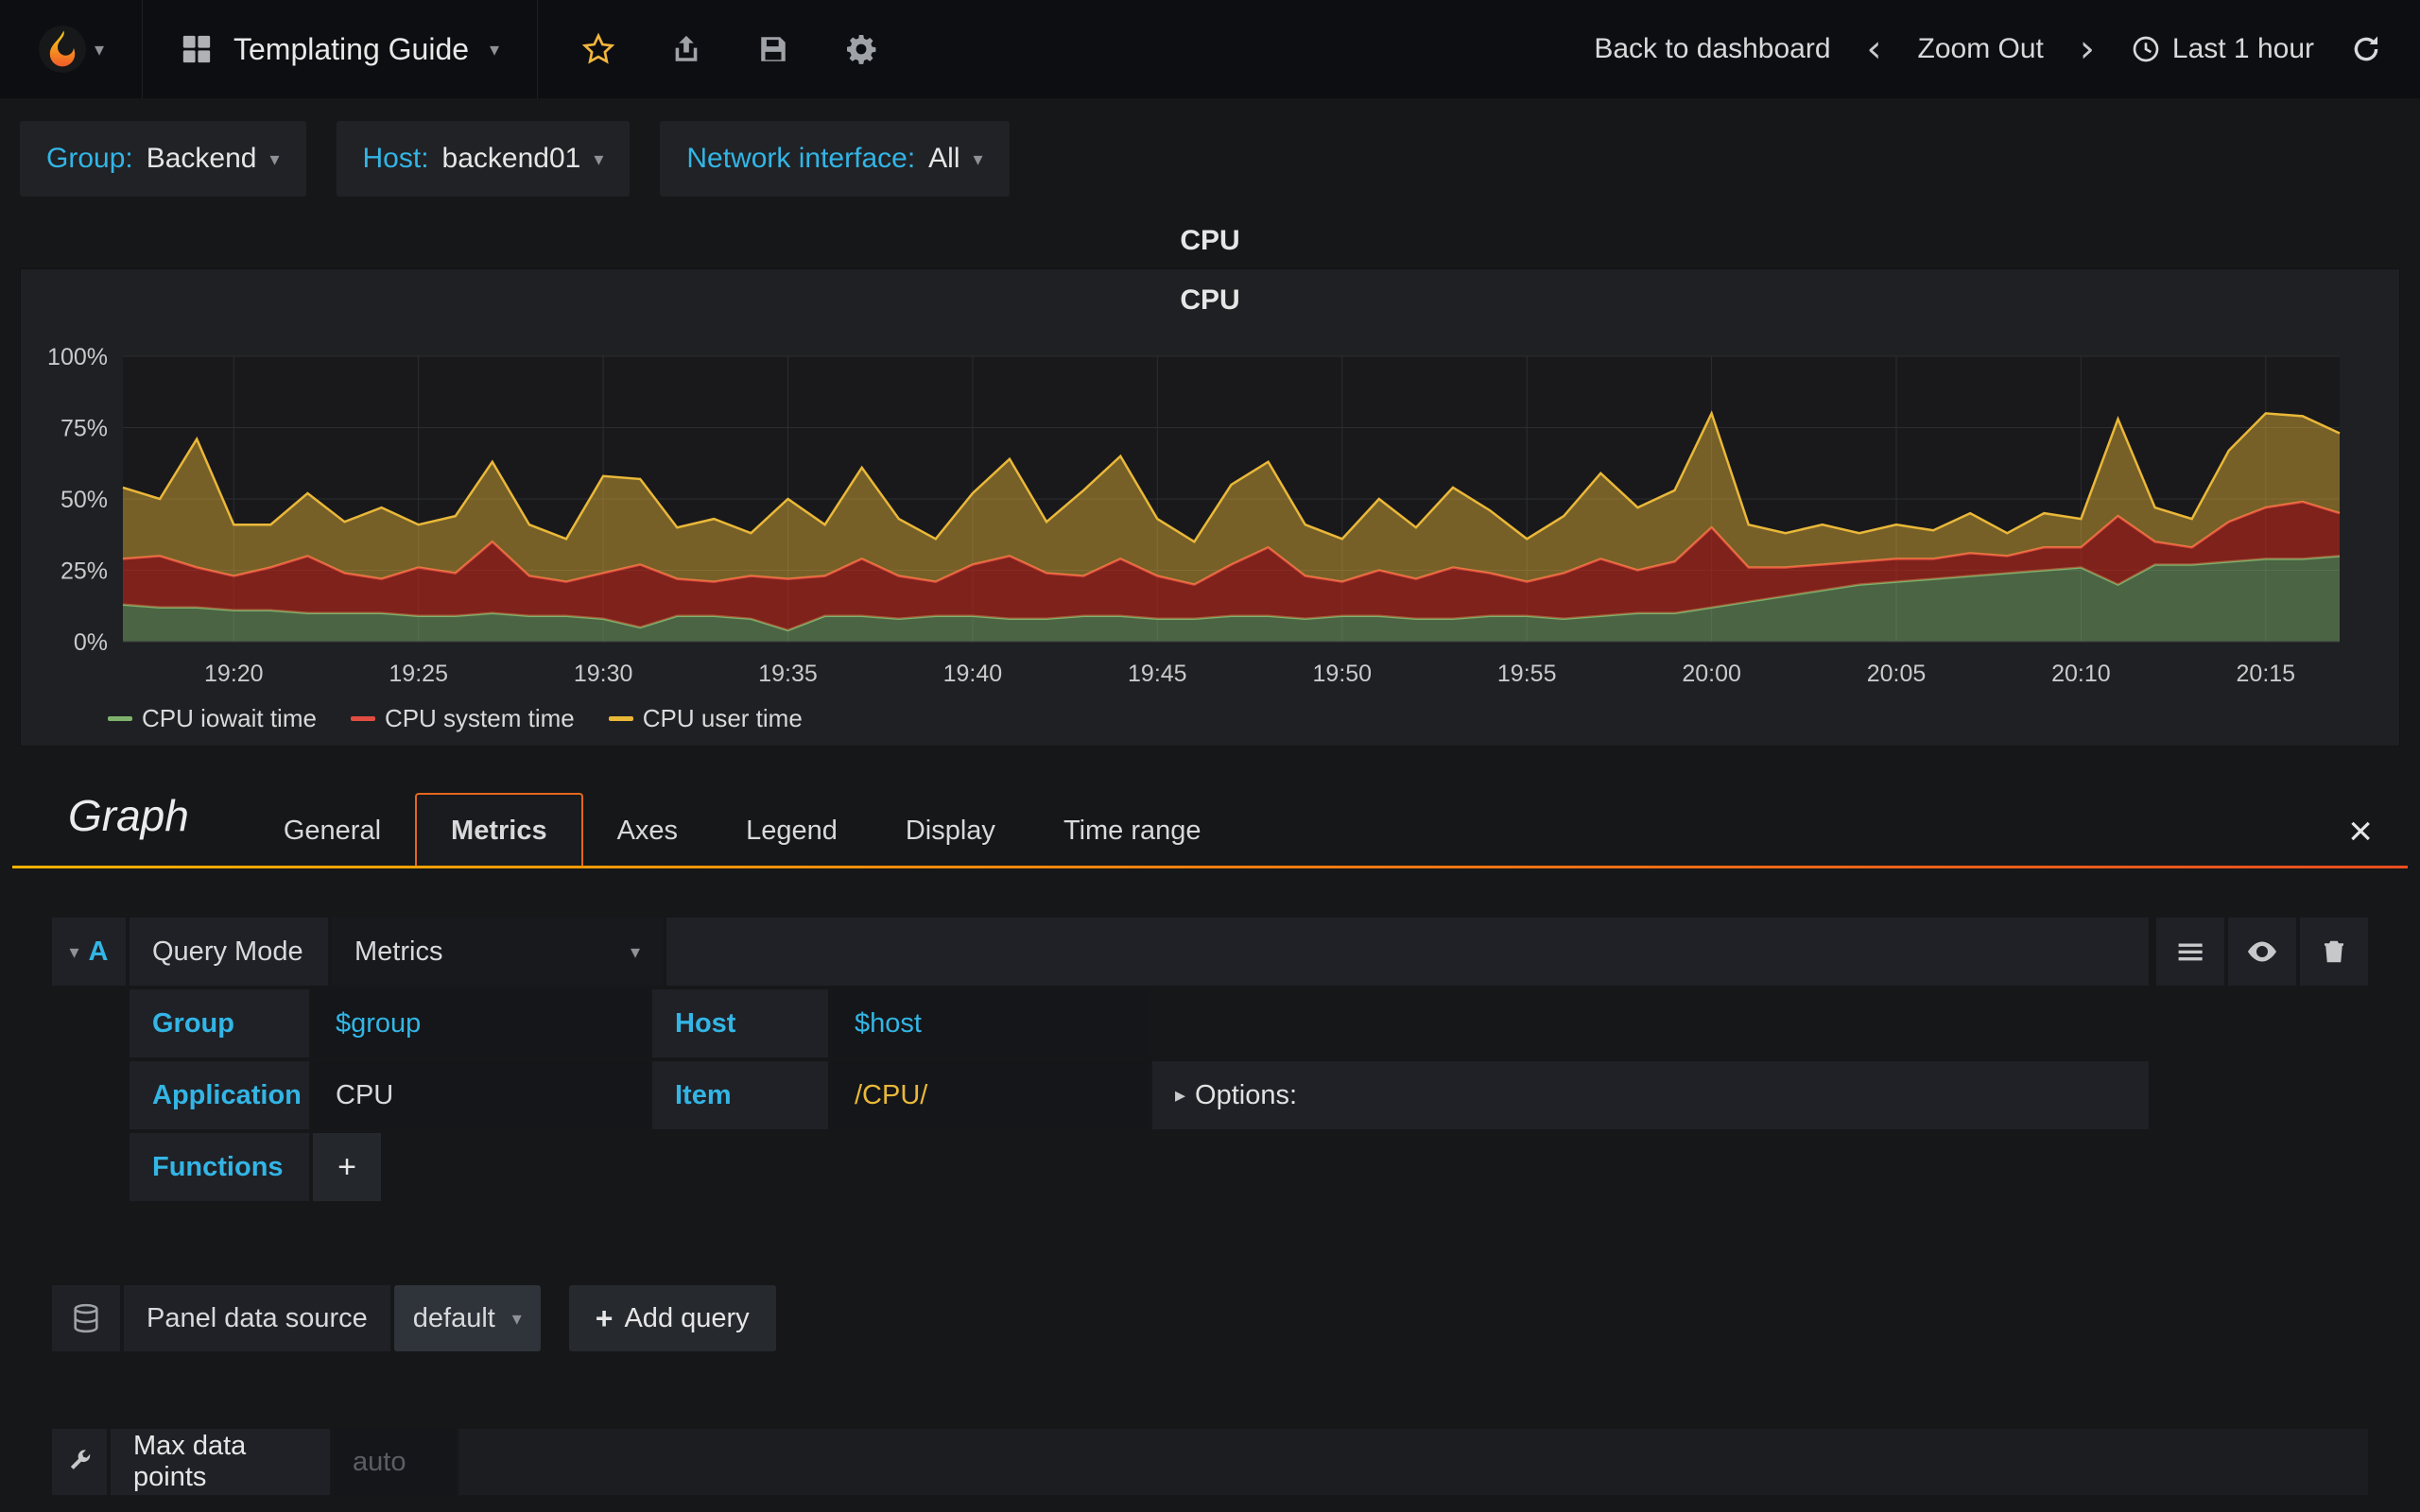 This screenshot has width=2420, height=1512. What do you see at coordinates (234, 674) in the screenshot?
I see `svg-text: 19:20` at bounding box center [234, 674].